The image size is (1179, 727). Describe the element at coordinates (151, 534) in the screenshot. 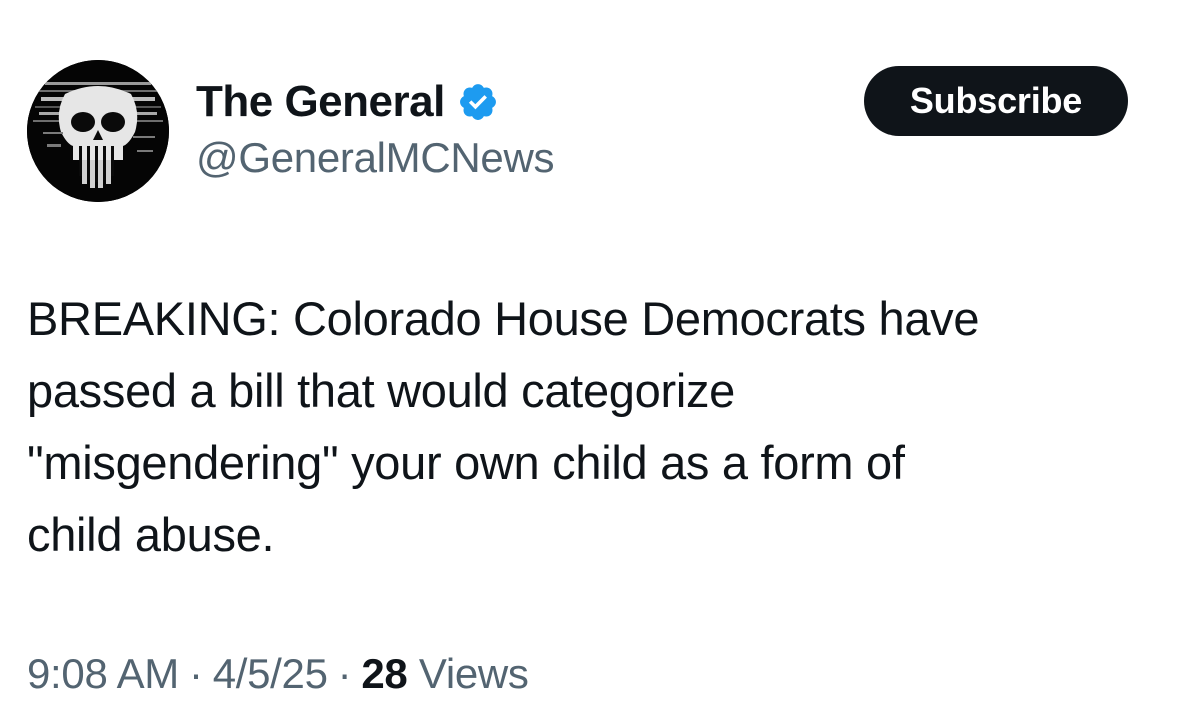

I see `tweet-text-line: child abuse.` at that location.